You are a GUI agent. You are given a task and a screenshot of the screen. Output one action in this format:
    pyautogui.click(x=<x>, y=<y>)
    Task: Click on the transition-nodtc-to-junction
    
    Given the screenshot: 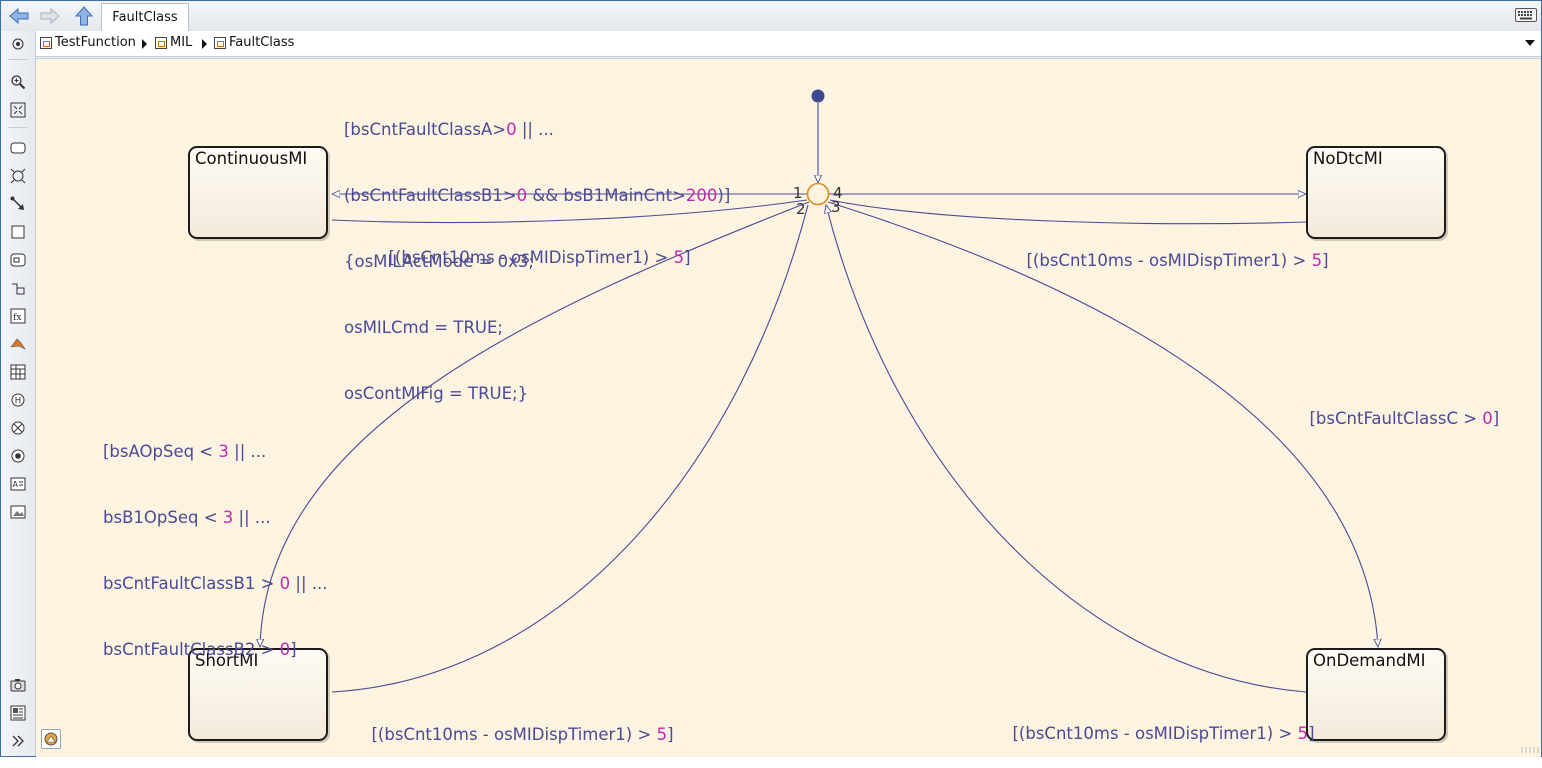 What is the action you would take?
    pyautogui.click(x=1068, y=212)
    